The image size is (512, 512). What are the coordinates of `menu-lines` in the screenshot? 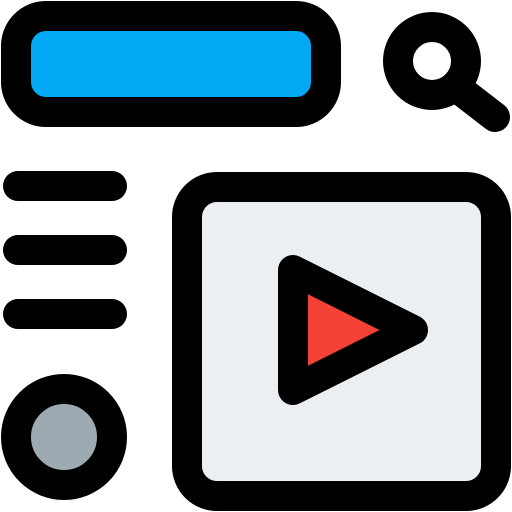 It's located at (65, 250).